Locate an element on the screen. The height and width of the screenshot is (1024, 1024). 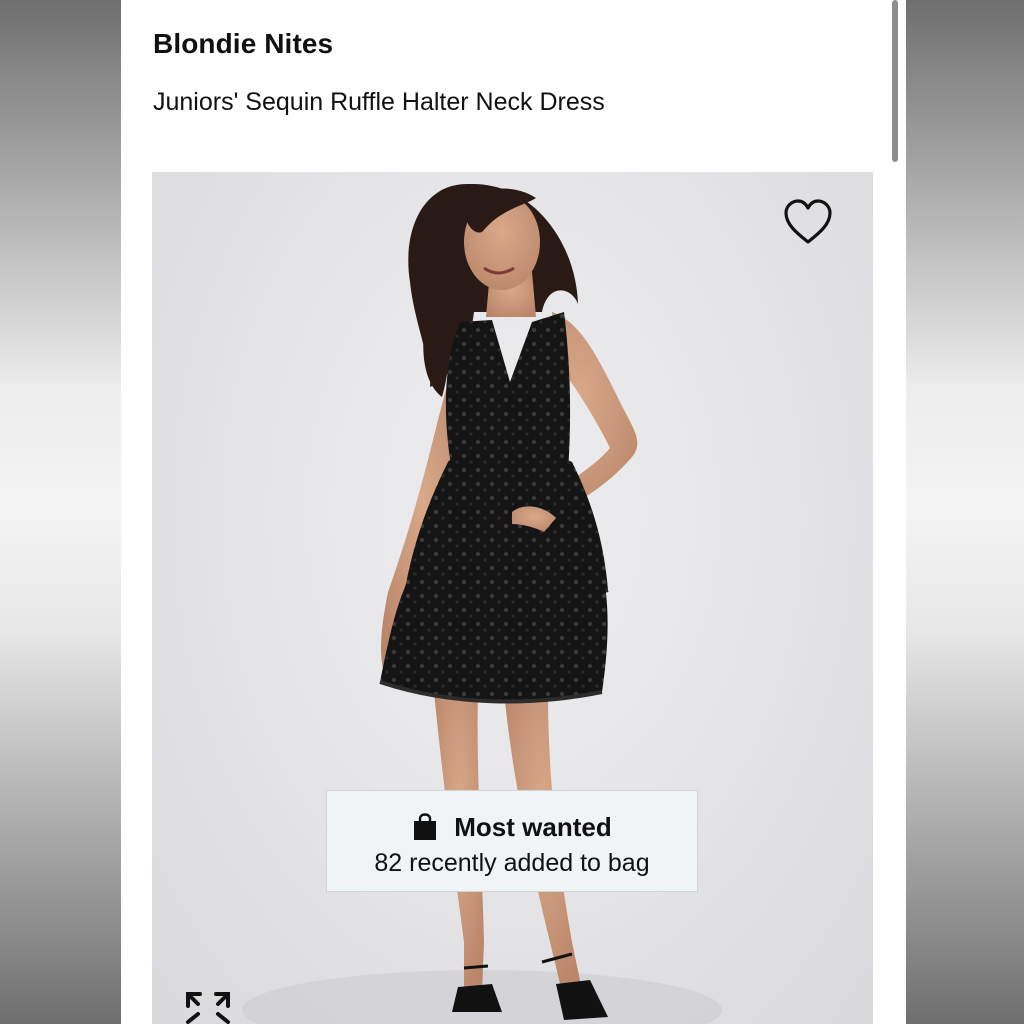
most-wanted-badge: Most wanted 82 recently added to bag is located at coordinates (512, 841).